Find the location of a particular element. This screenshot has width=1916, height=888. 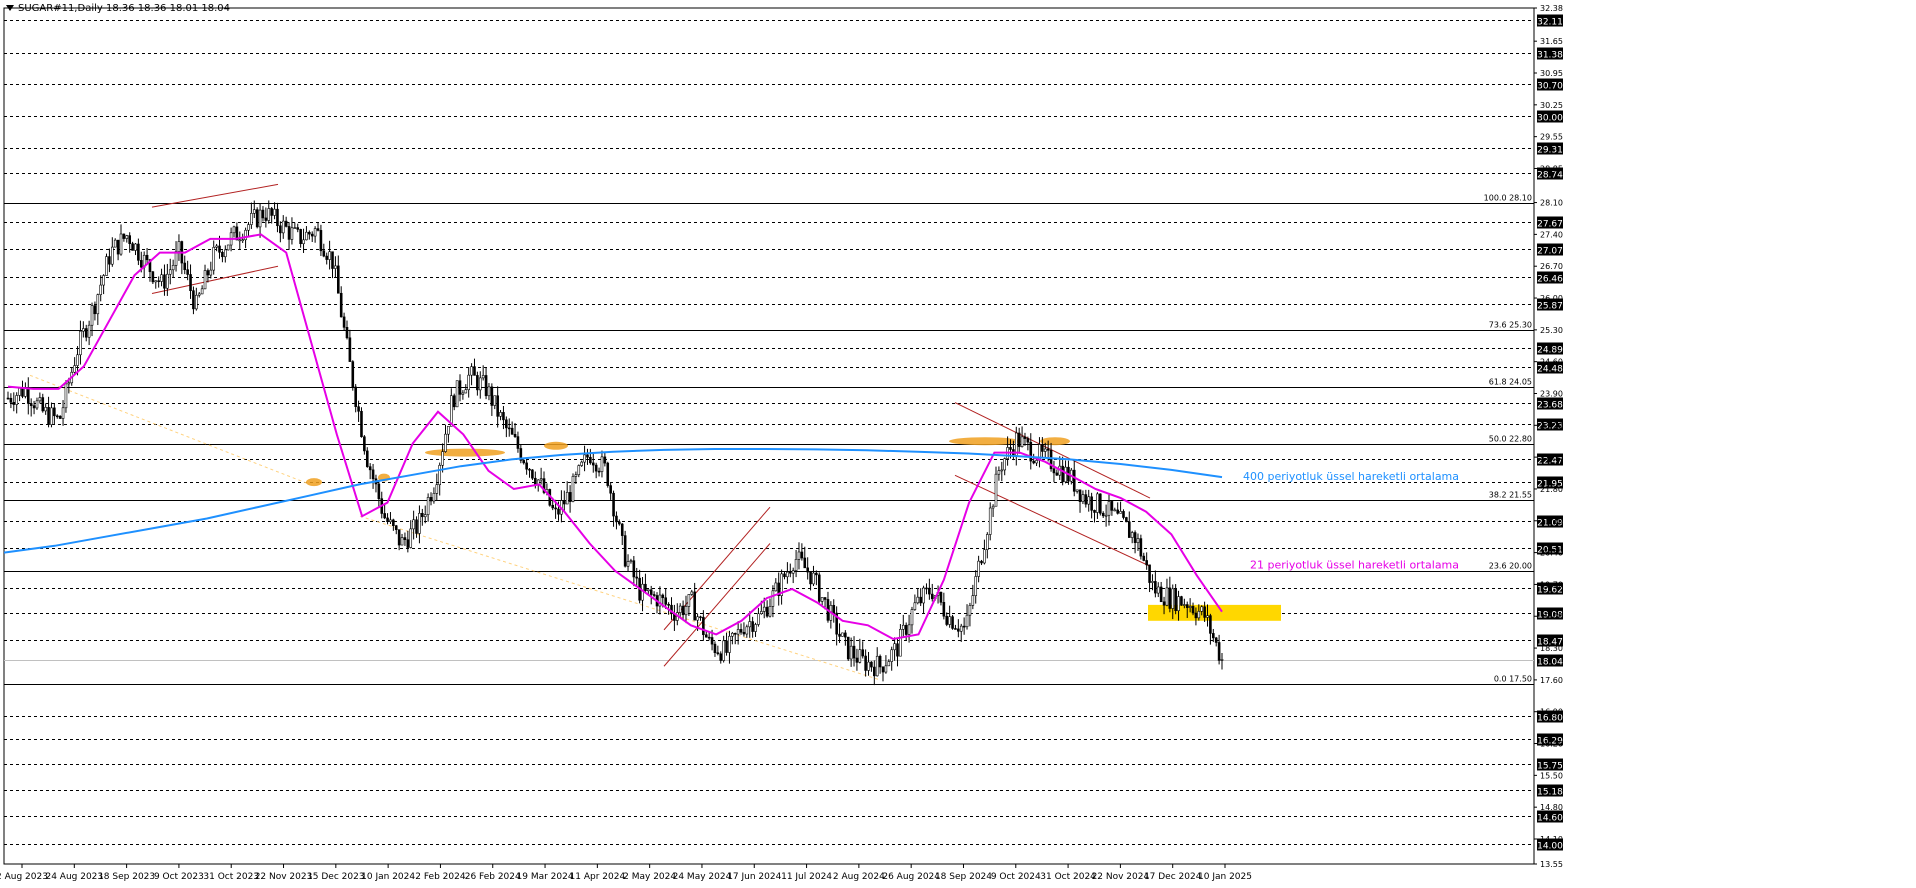

price-label: 31.65 is located at coordinates (1551, 41).